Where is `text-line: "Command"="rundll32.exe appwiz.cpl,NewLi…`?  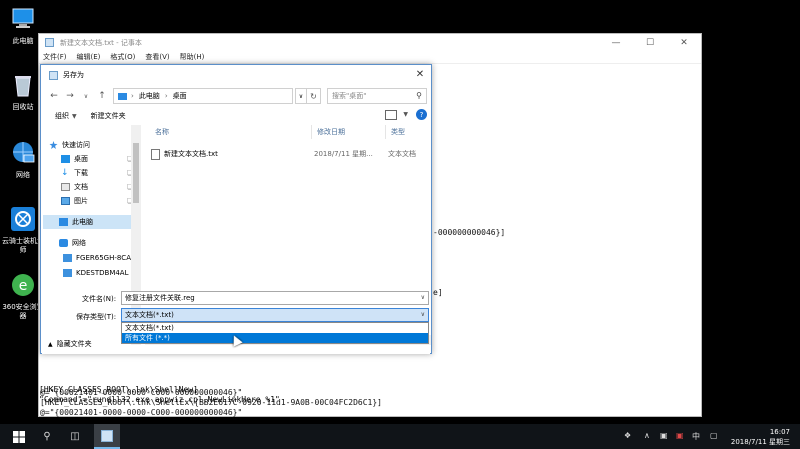
text-line: "Command"="rundll32.exe appwiz.cpl,NewLi… is located at coordinates (159, 399).